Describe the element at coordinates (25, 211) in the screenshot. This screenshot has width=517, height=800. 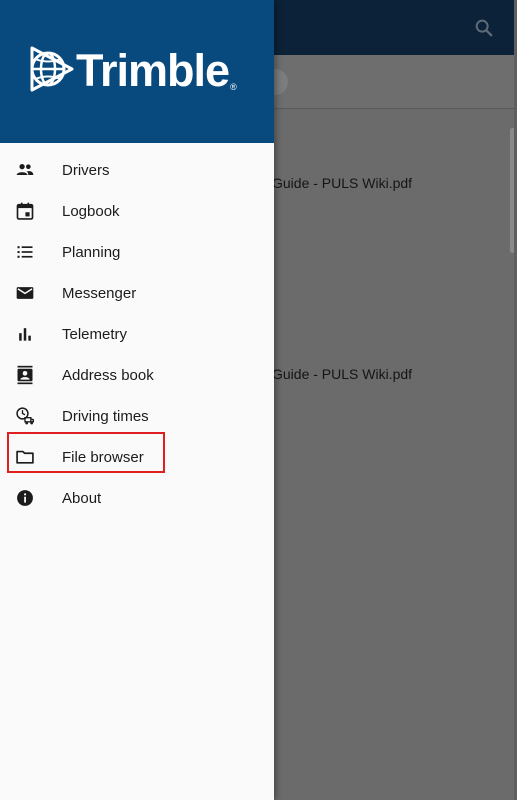
I see `calendar-icon` at that location.